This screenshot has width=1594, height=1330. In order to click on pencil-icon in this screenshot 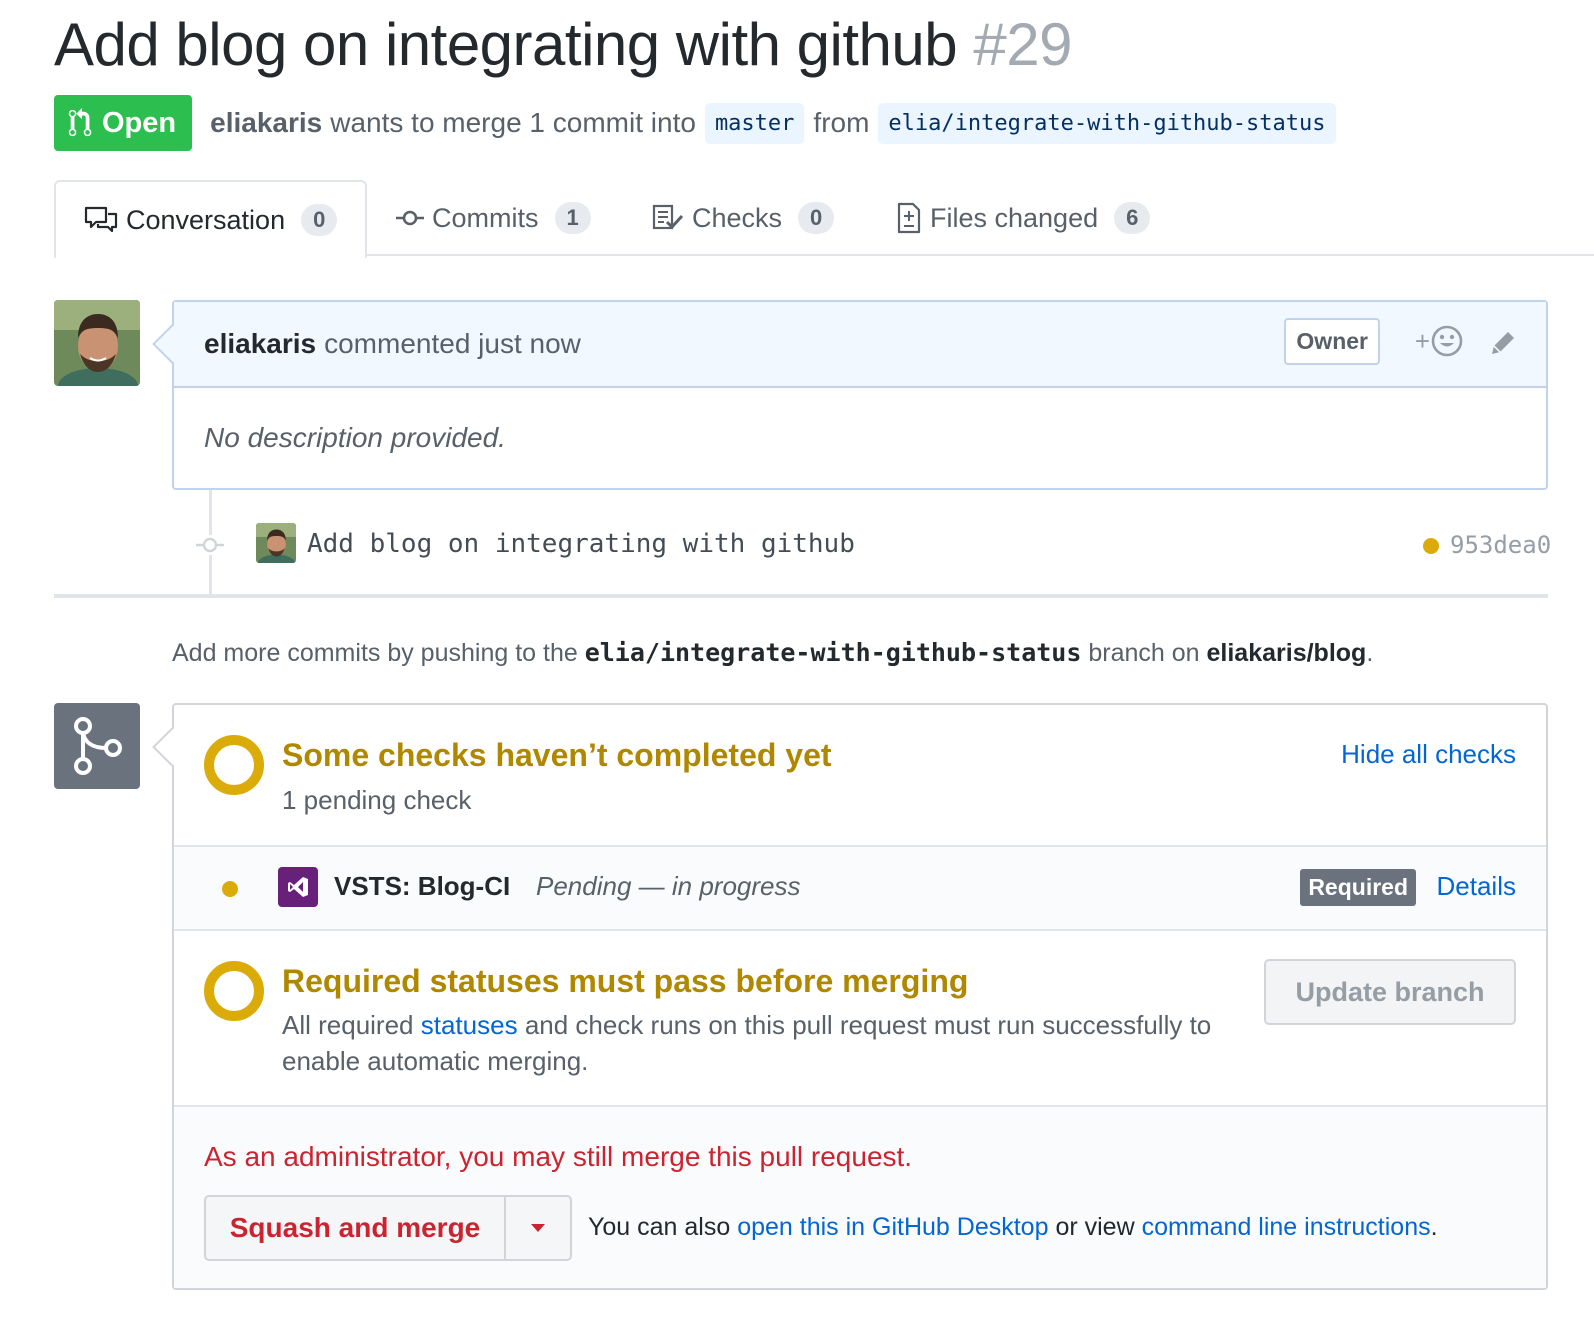, I will do `click(1503, 343)`.